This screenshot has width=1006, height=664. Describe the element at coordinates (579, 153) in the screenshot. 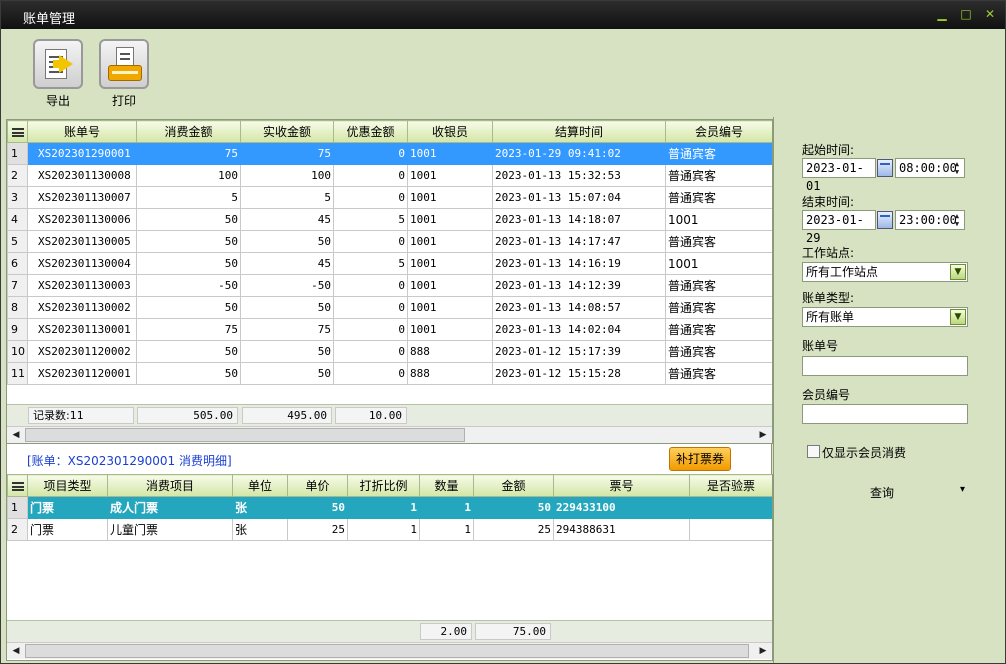

I see `settle-time-cell: 2023-01-29 09:41:02` at that location.